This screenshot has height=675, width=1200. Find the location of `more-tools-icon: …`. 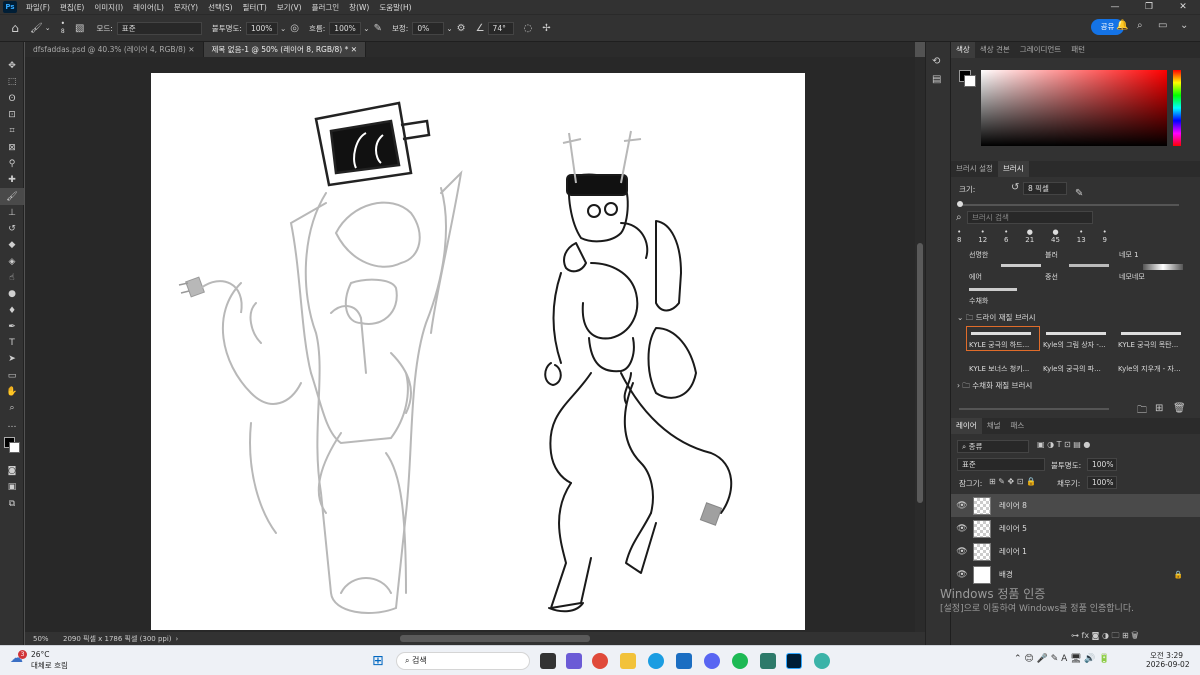

more-tools-icon: … is located at coordinates (12, 425).